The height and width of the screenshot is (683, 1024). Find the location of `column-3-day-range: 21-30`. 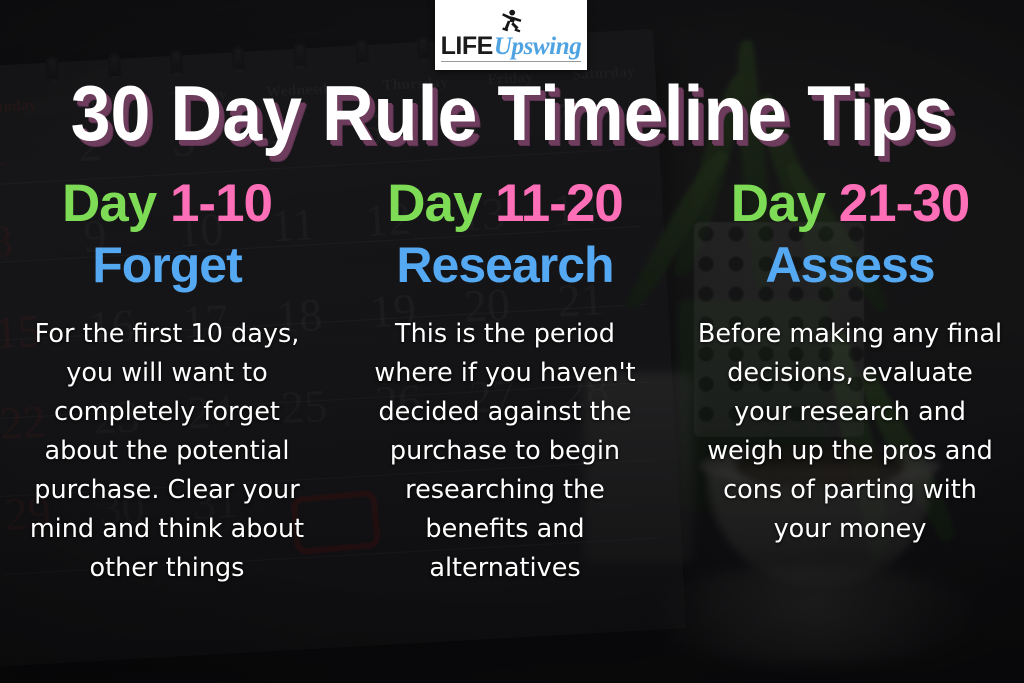

column-3-day-range: 21-30 is located at coordinates (904, 203).